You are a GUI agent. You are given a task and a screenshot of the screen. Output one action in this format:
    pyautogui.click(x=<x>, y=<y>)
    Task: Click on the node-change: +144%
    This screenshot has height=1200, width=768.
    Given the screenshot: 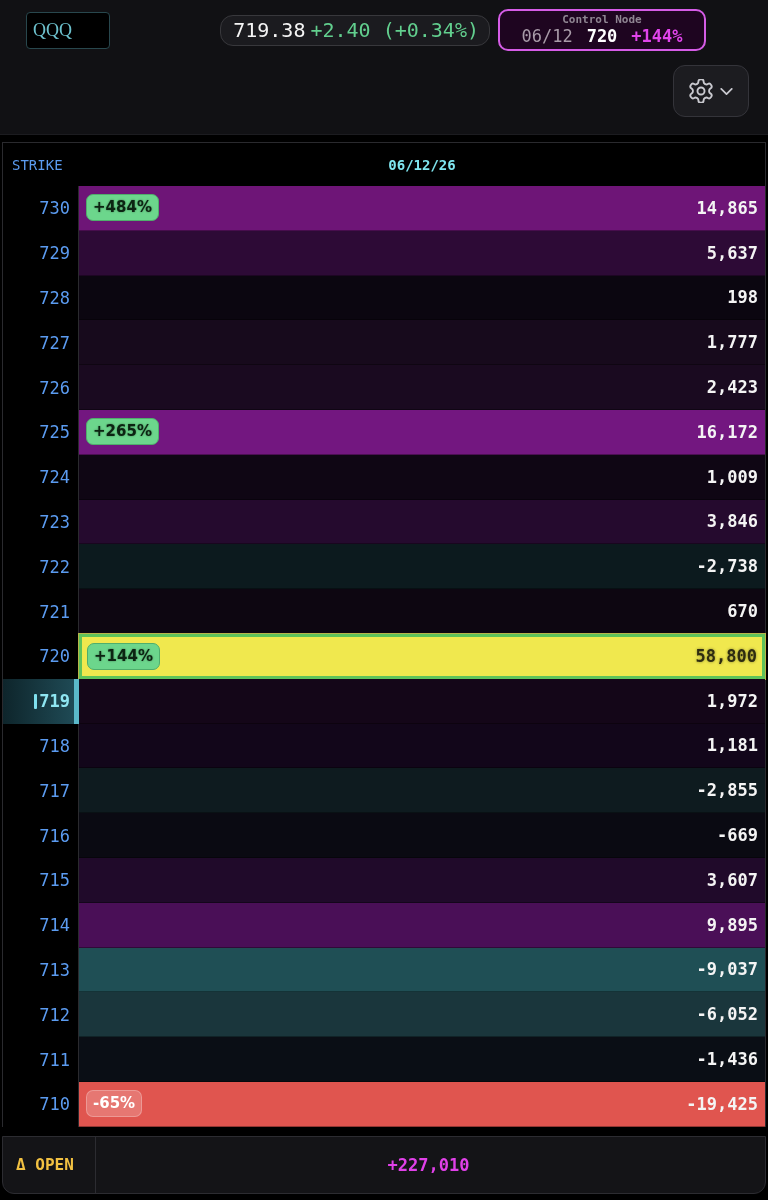 What is the action you would take?
    pyautogui.click(x=657, y=36)
    